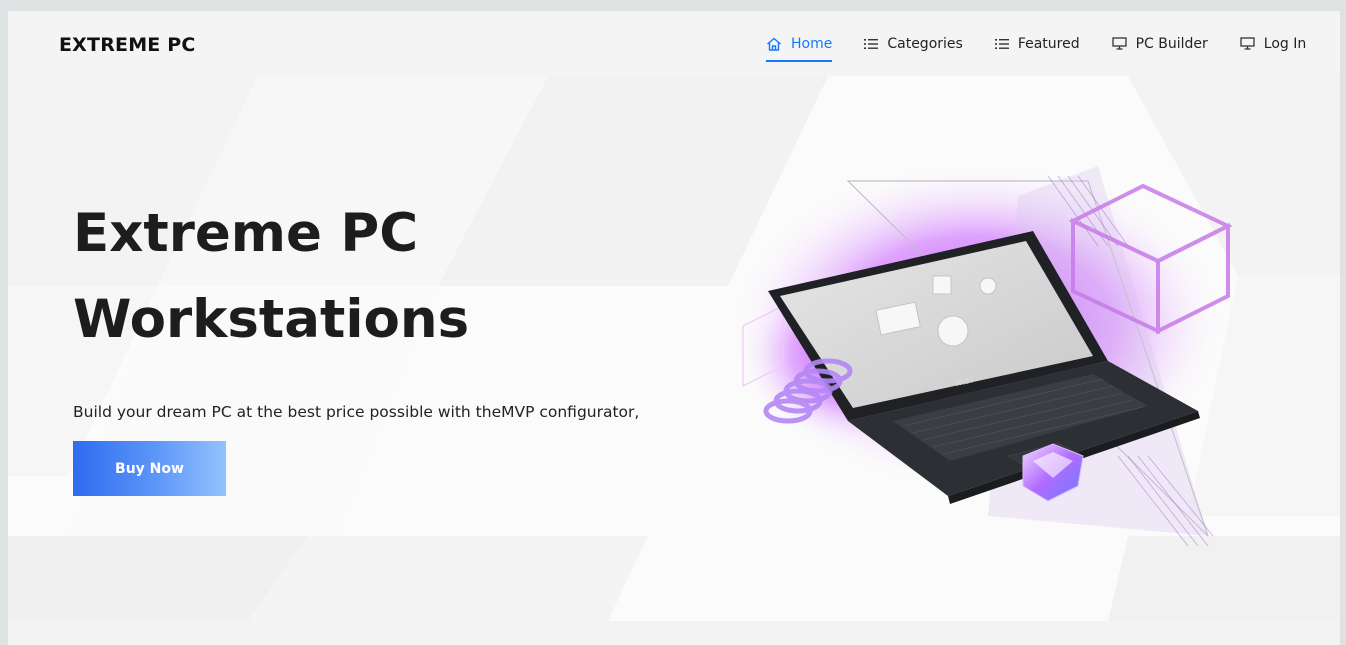  Describe the element at coordinates (271, 319) in the screenshot. I see `hero-title-line2: Workstations` at that location.